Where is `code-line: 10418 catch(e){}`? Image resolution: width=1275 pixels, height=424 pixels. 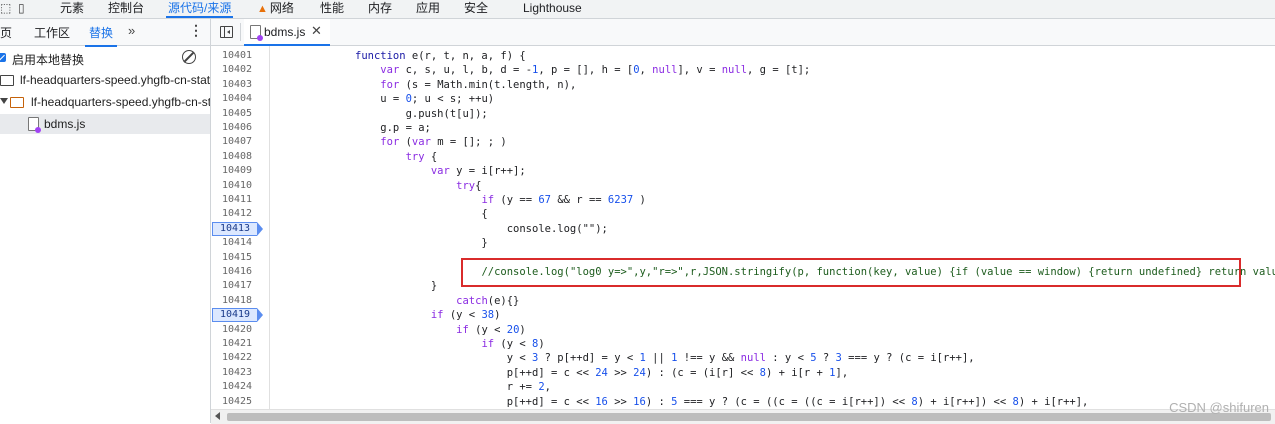
code-line: 10418 catch(e){} is located at coordinates (743, 301).